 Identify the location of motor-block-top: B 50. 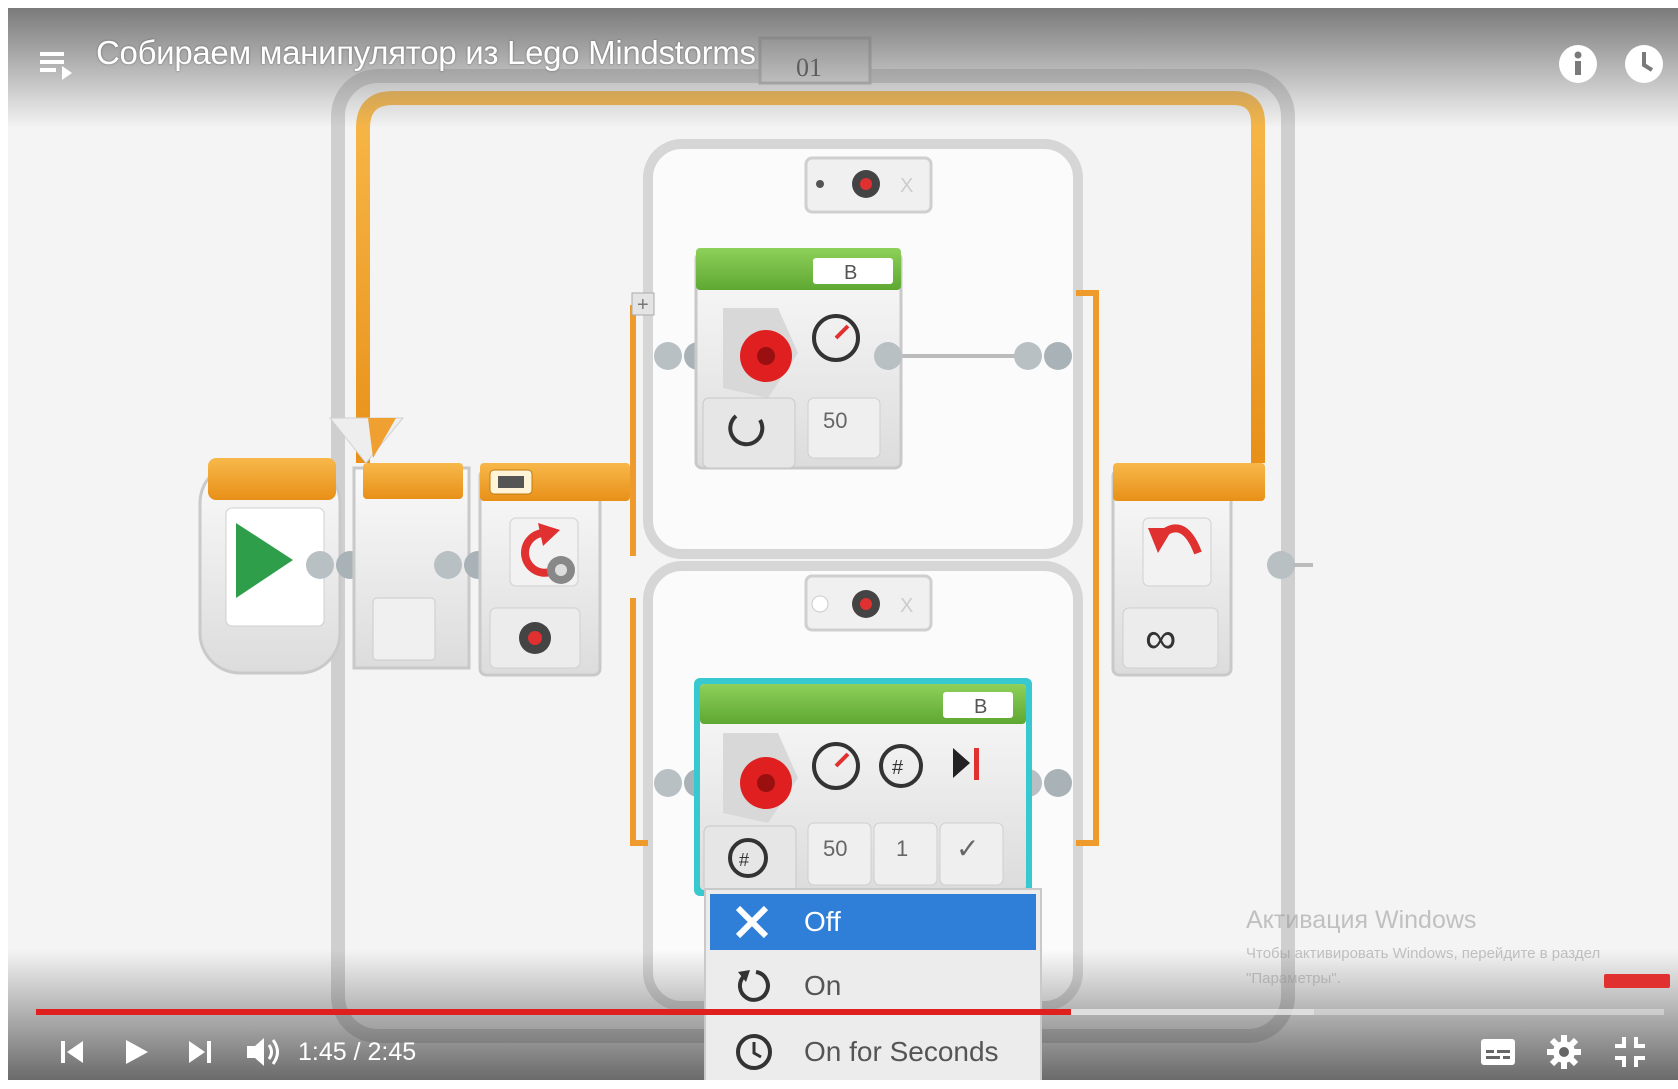
(798, 359).